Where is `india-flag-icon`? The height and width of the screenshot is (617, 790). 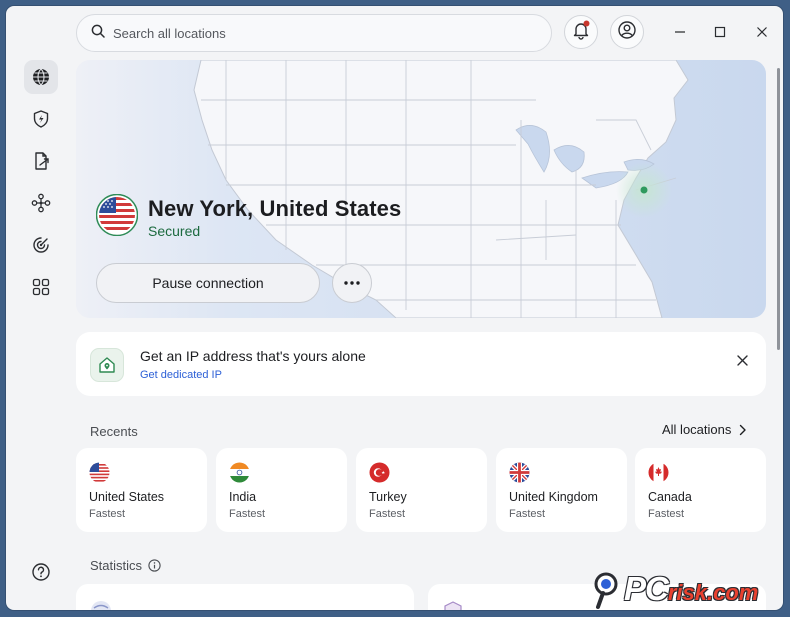
india-flag-icon is located at coordinates (239, 475).